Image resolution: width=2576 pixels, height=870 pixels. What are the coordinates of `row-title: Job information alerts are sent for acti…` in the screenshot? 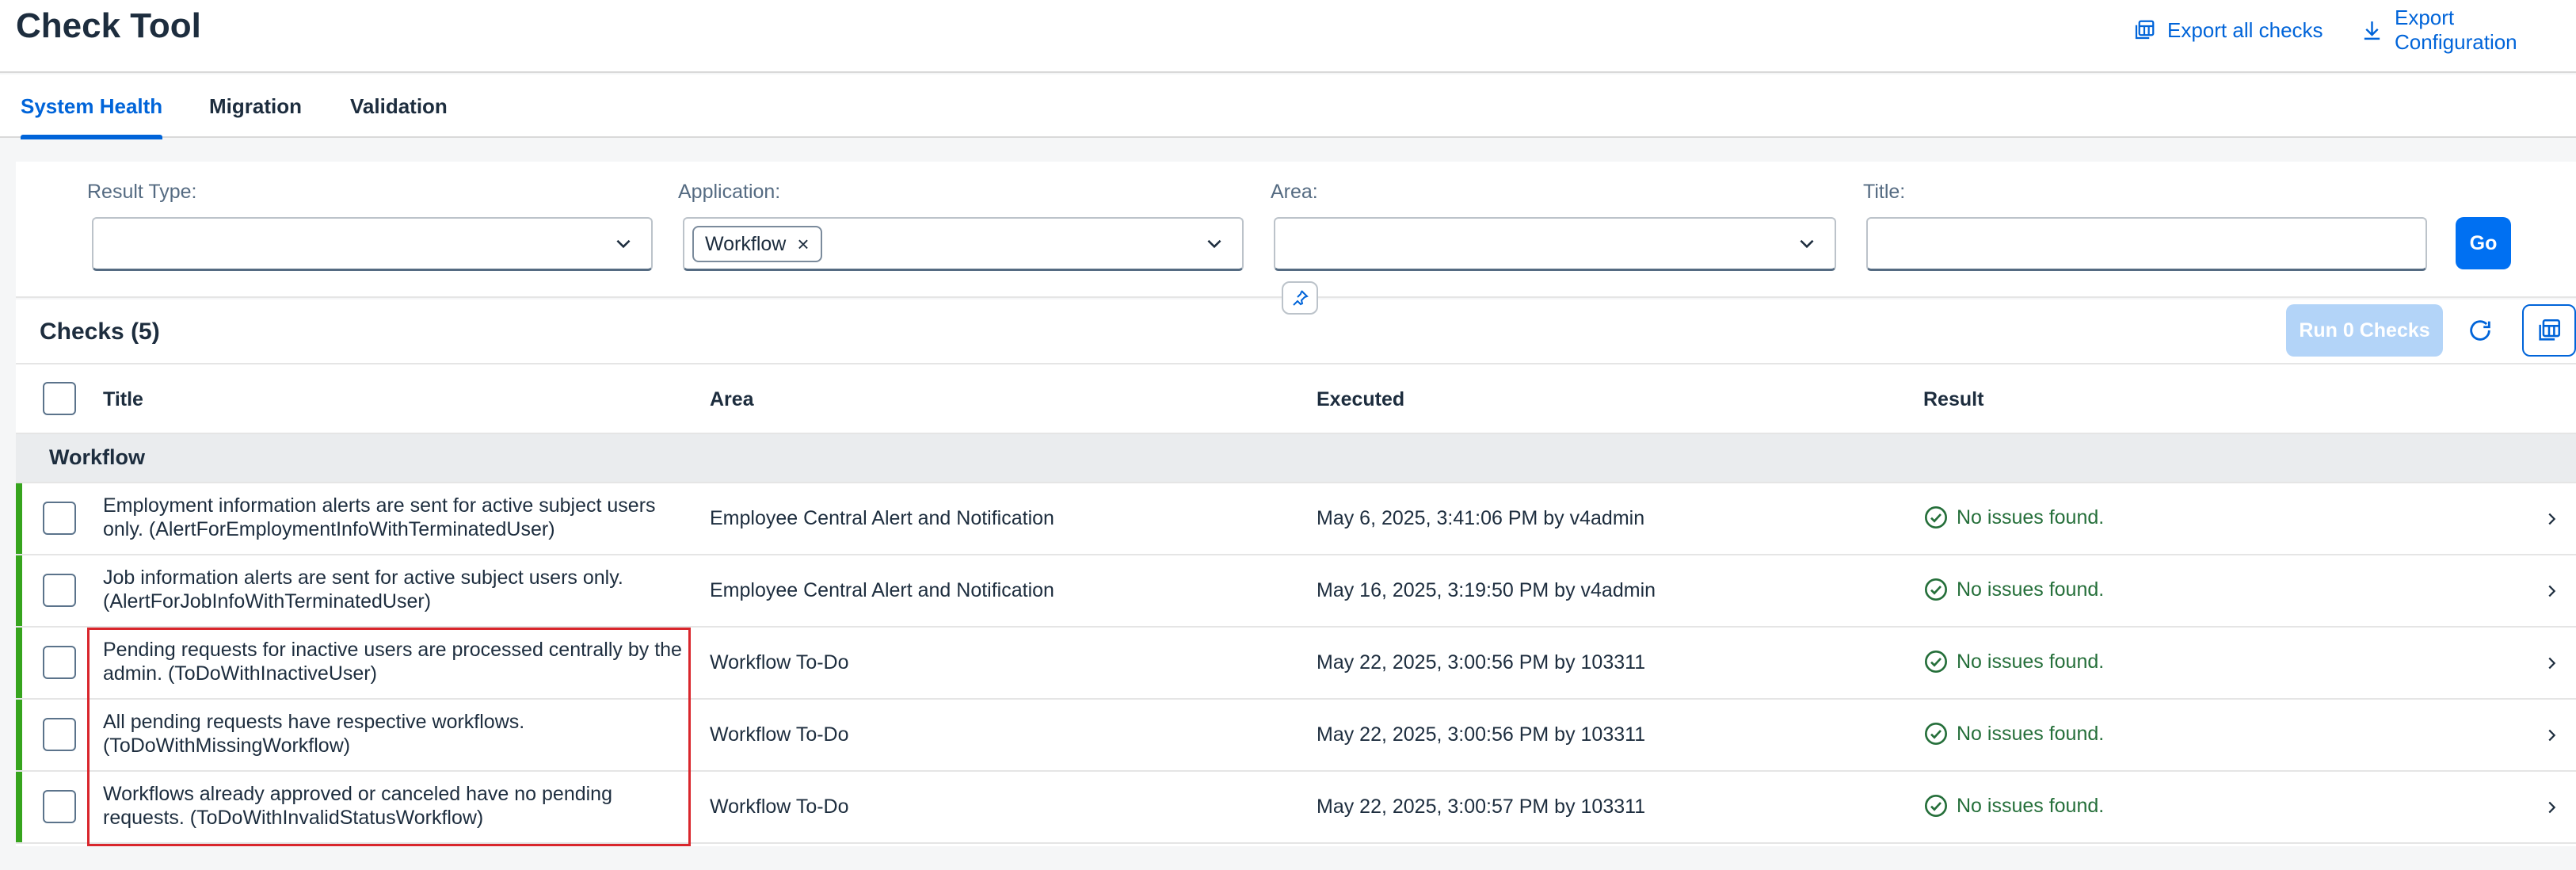 It's located at (363, 589).